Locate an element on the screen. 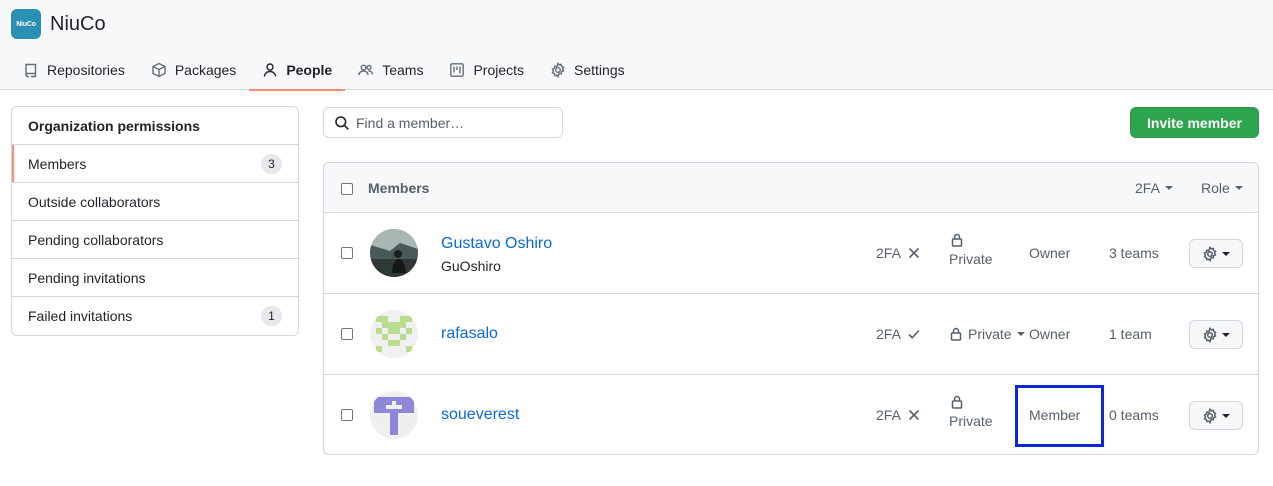  member-login: GuOshiro is located at coordinates (471, 266).